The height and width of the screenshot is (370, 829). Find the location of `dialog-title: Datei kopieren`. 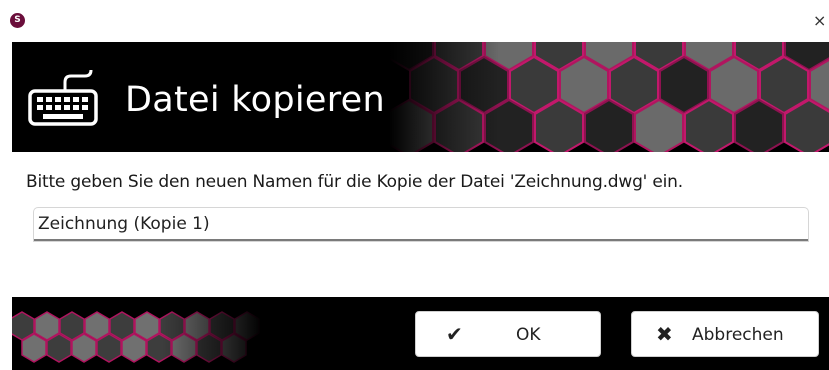

dialog-title: Datei kopieren is located at coordinates (255, 100).